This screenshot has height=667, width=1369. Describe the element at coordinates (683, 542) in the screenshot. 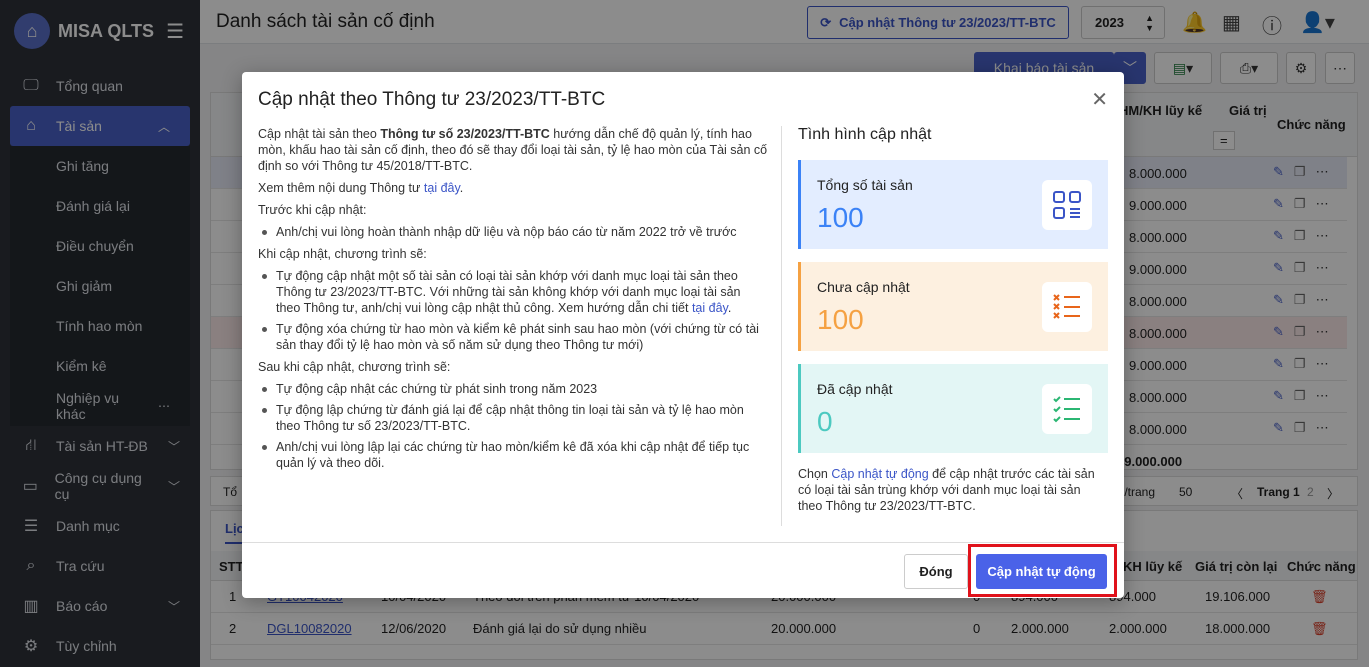

I see `dialog-footer-divider` at that location.